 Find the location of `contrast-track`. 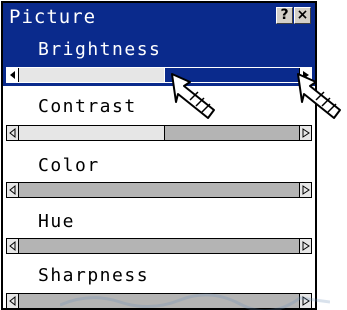

contrast-track is located at coordinates (159, 133).